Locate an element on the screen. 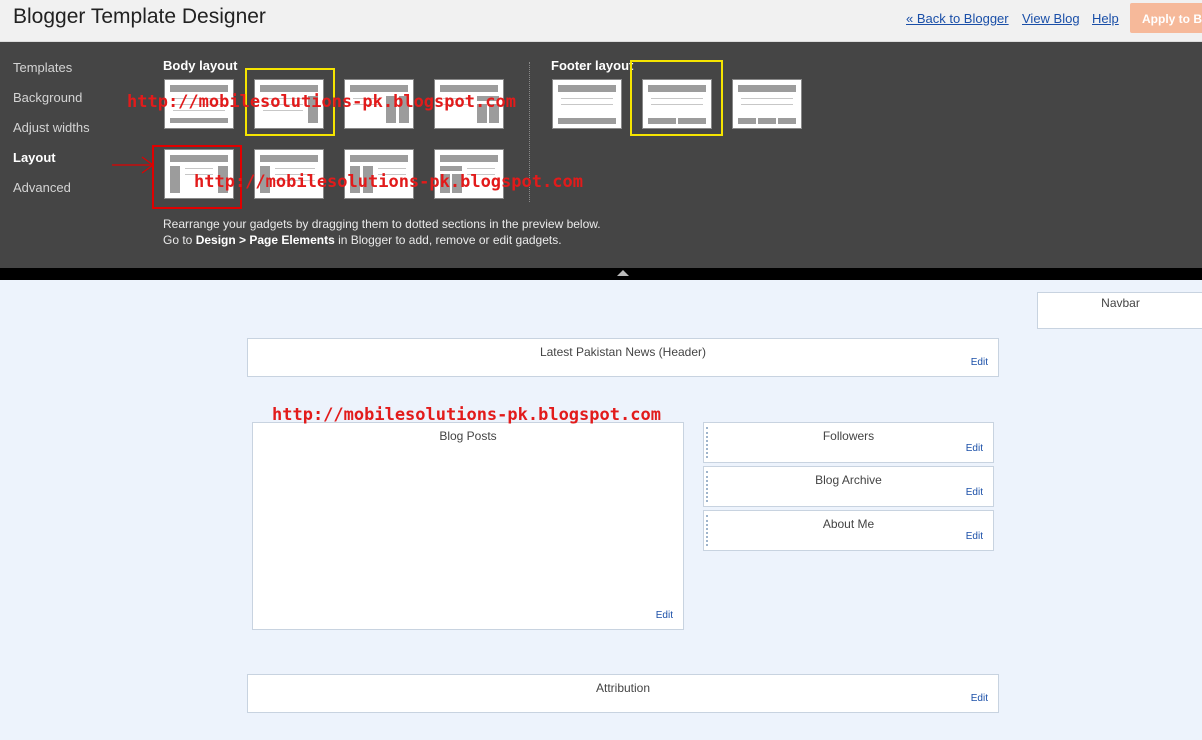  design-page-elements-text: Design > Page Elements is located at coordinates (265, 240).